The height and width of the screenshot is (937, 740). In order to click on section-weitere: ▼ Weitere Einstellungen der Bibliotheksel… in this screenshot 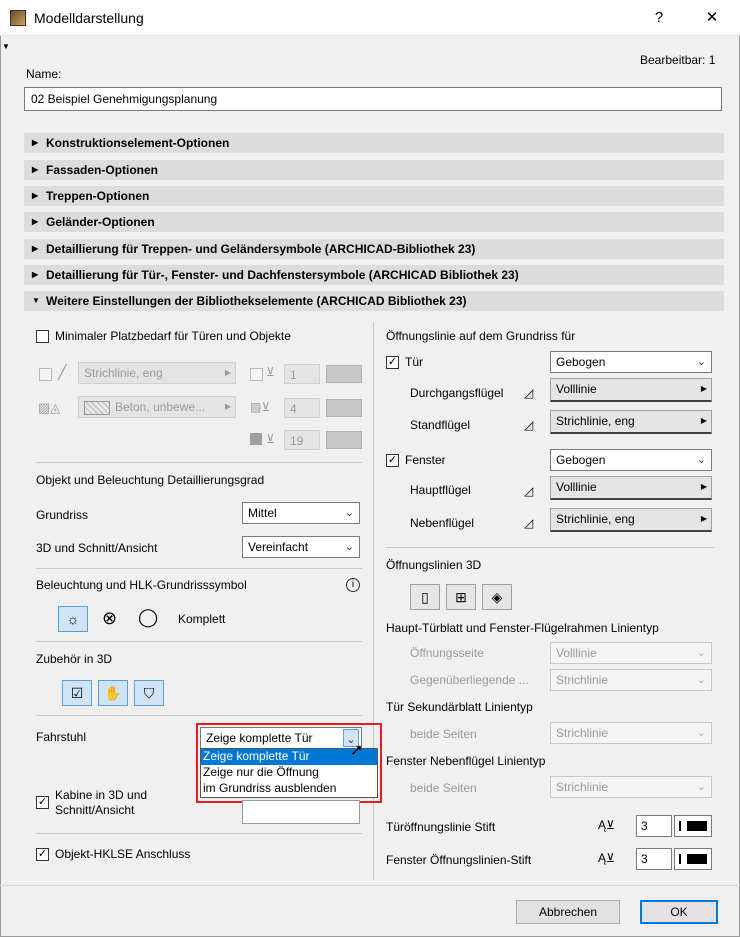, I will do `click(374, 301)`.